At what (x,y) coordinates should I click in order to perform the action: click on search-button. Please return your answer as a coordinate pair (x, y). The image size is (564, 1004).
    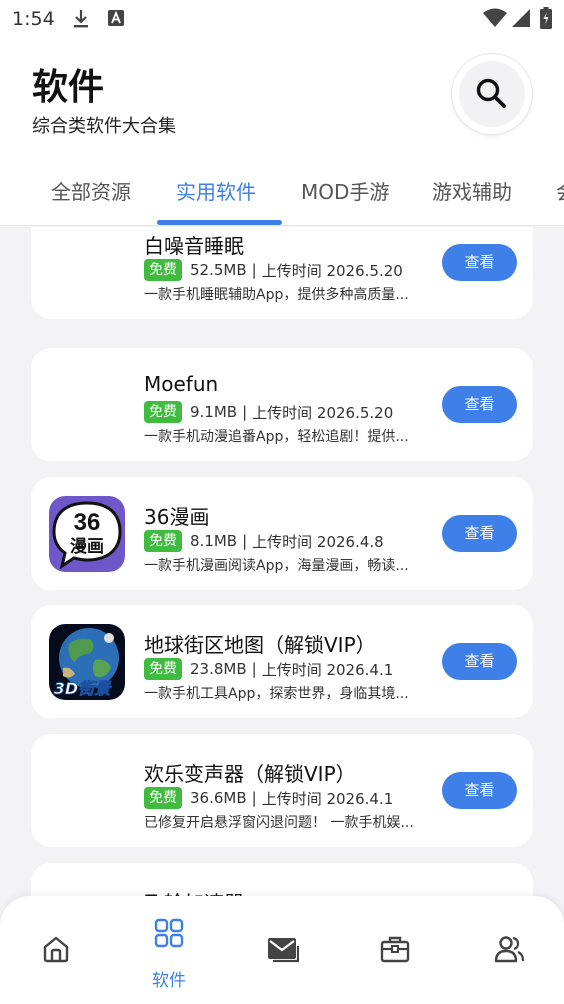
    Looking at the image, I should click on (492, 94).